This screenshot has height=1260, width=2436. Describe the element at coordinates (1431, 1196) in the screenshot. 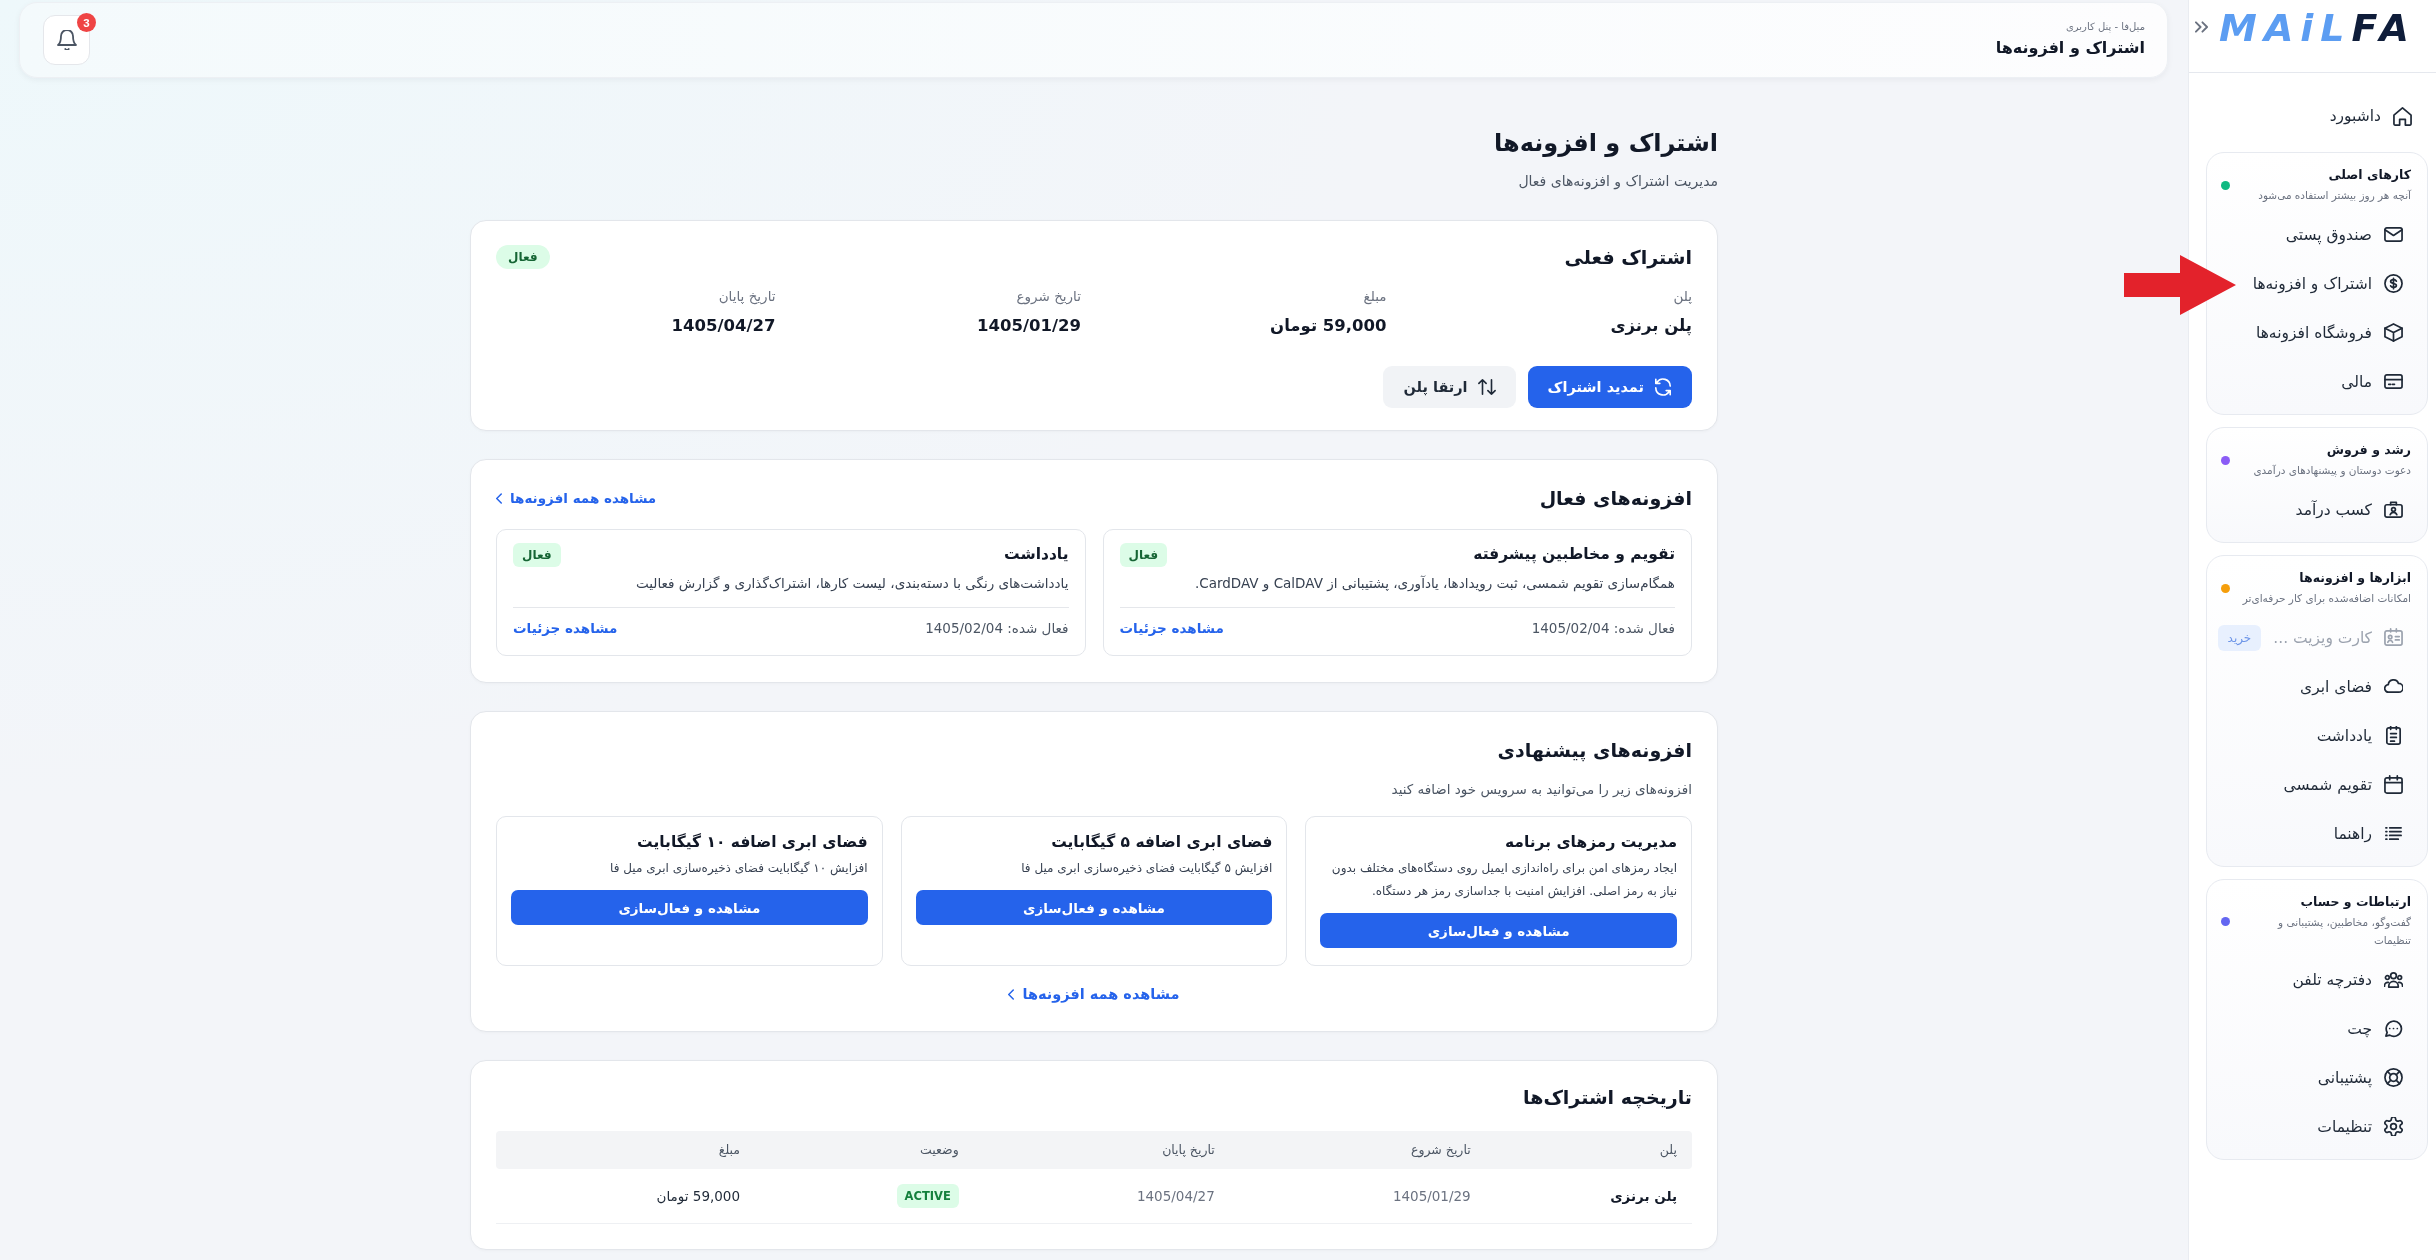

I see `table-cell-text: 1405/01/29` at that location.